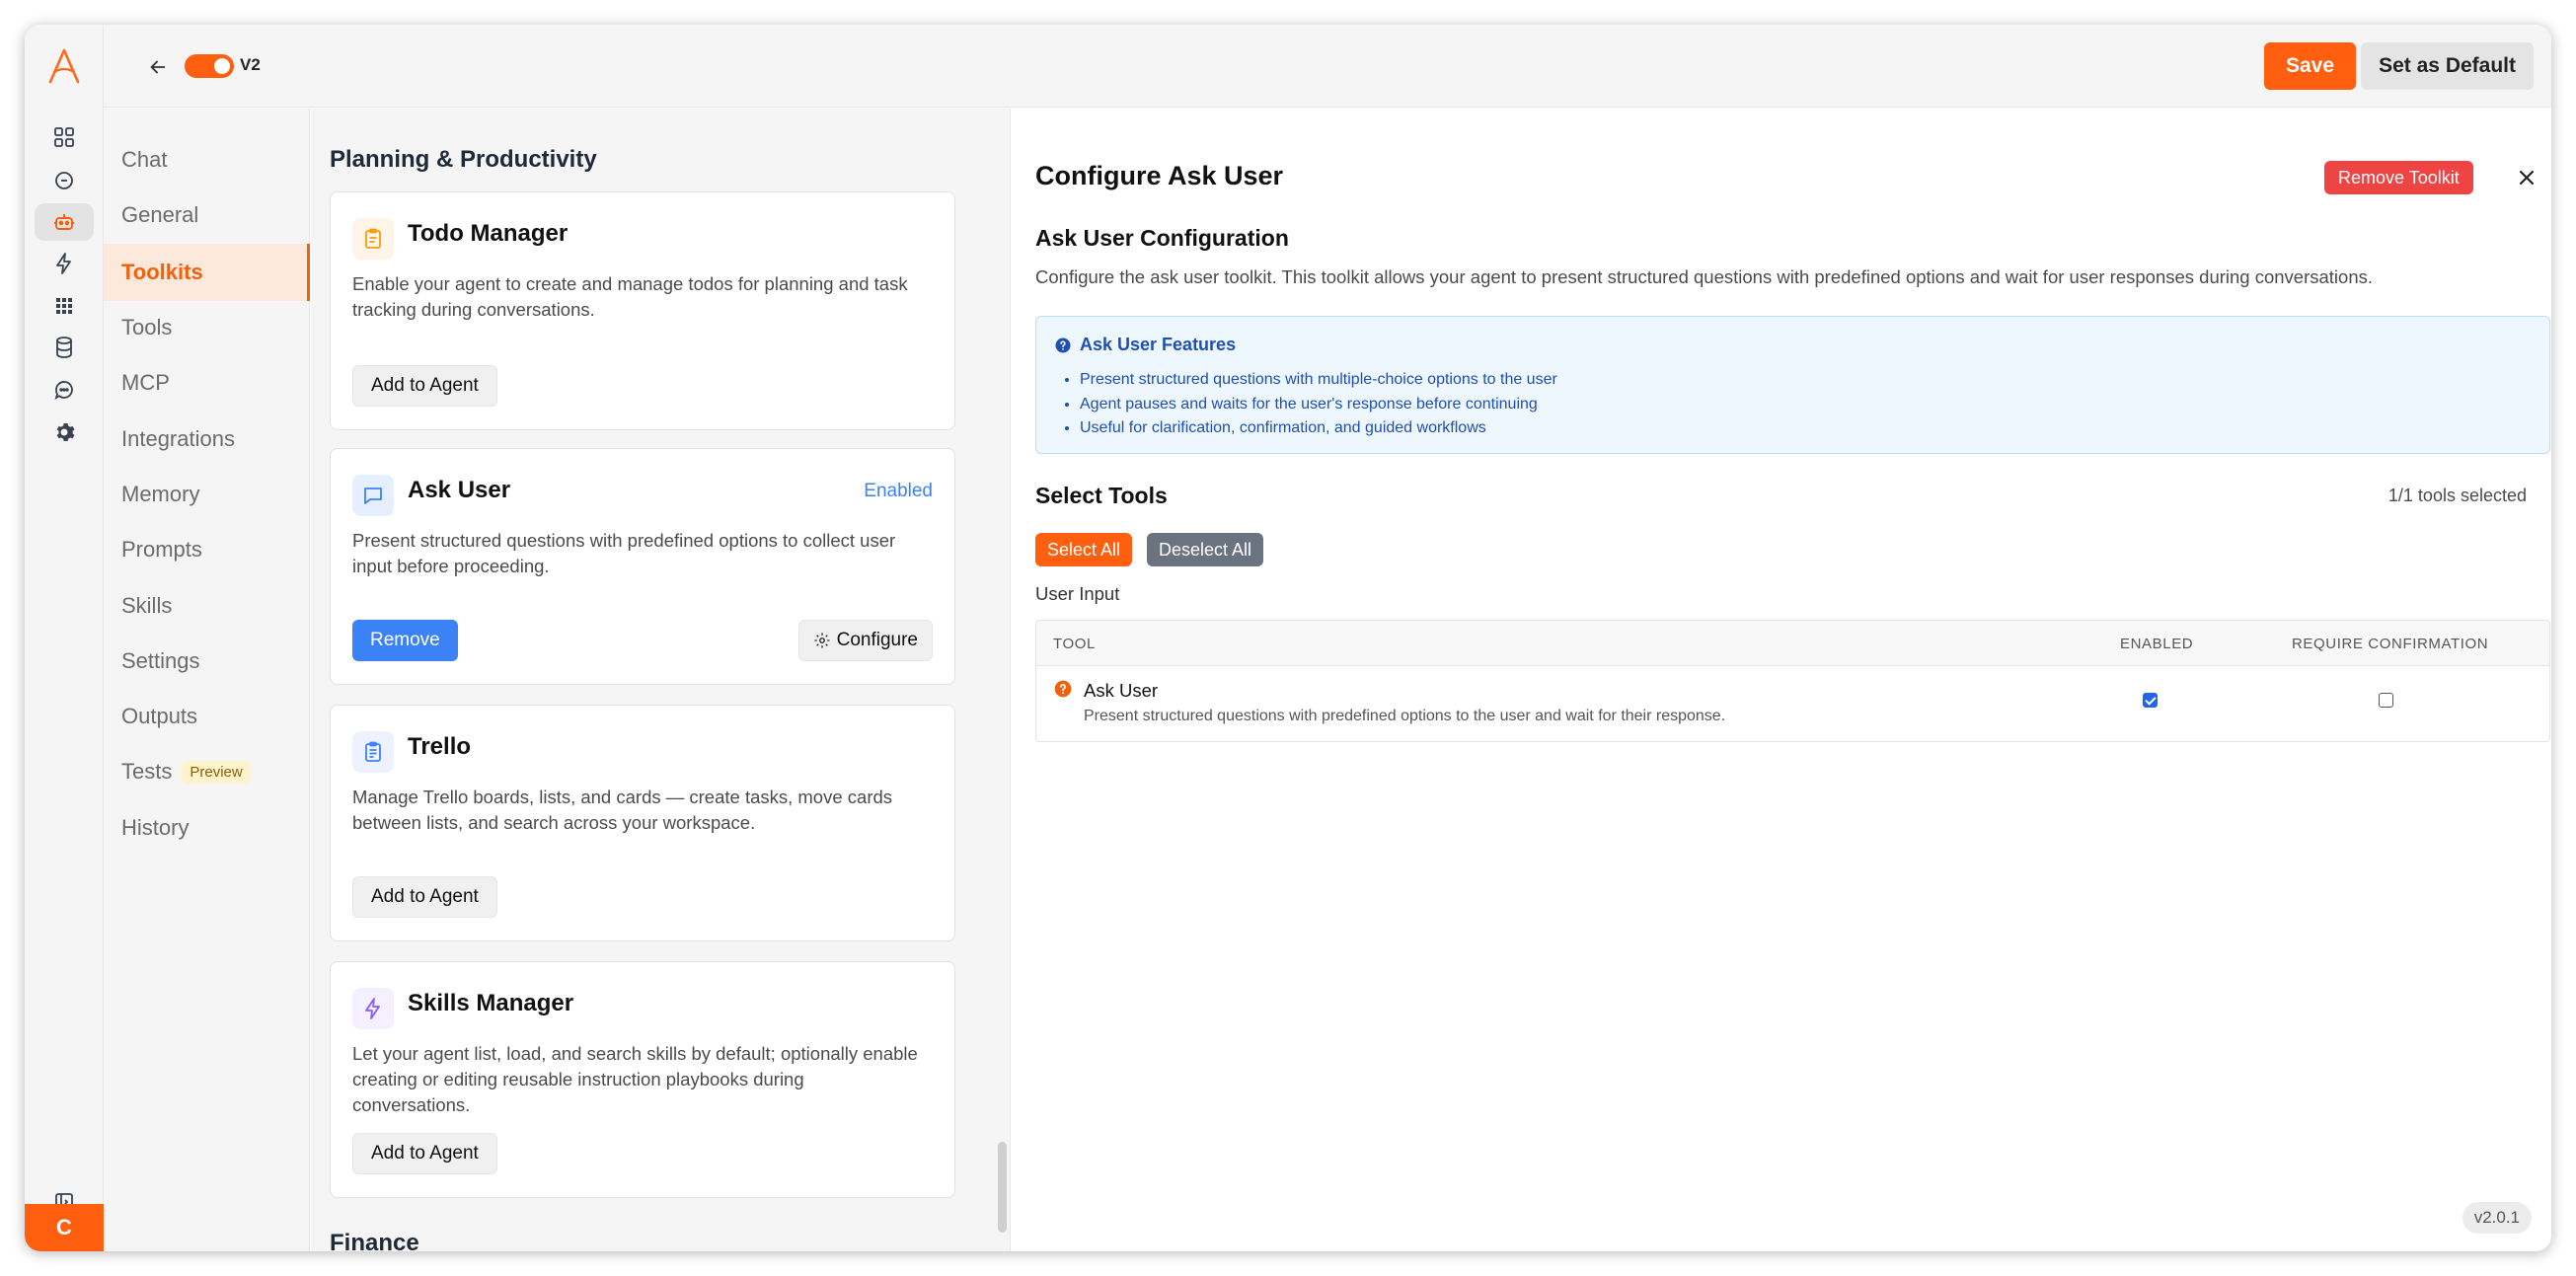 This screenshot has height=1276, width=2576. Describe the element at coordinates (373, 495) in the screenshot. I see `chat-square-icon` at that location.